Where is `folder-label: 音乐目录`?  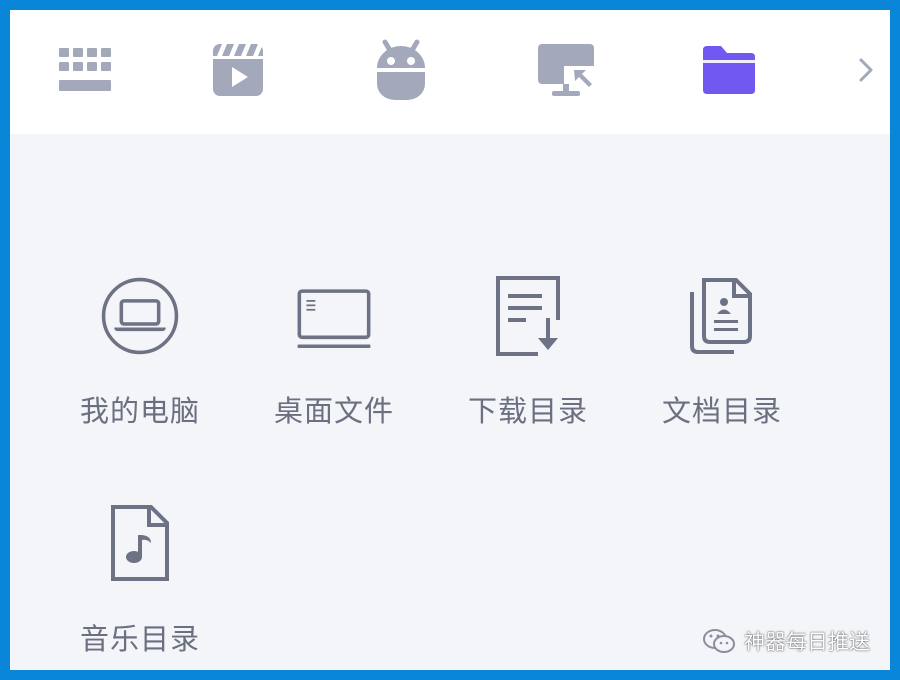
folder-label: 音乐目录 is located at coordinates (139, 639).